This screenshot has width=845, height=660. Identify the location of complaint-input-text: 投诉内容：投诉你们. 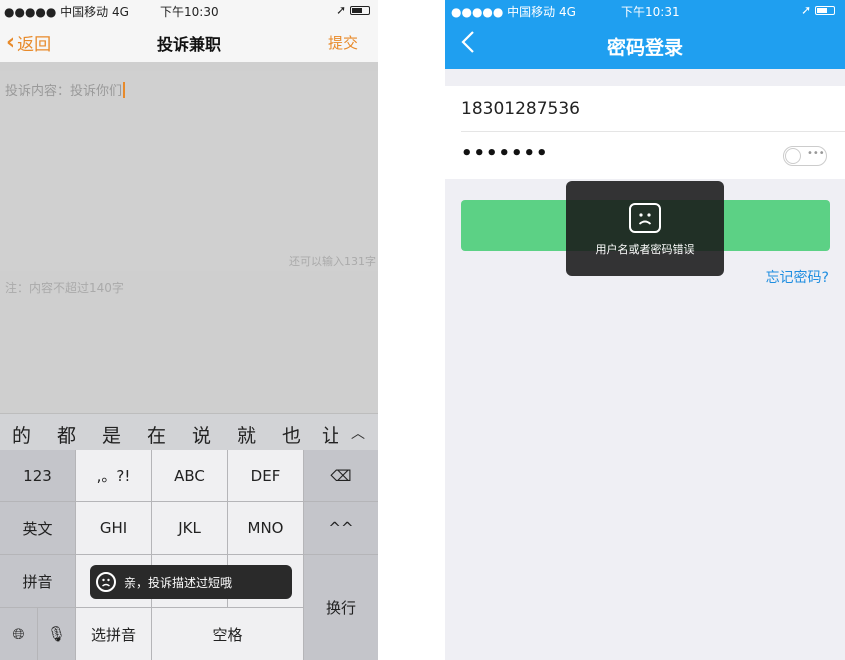
(65, 89).